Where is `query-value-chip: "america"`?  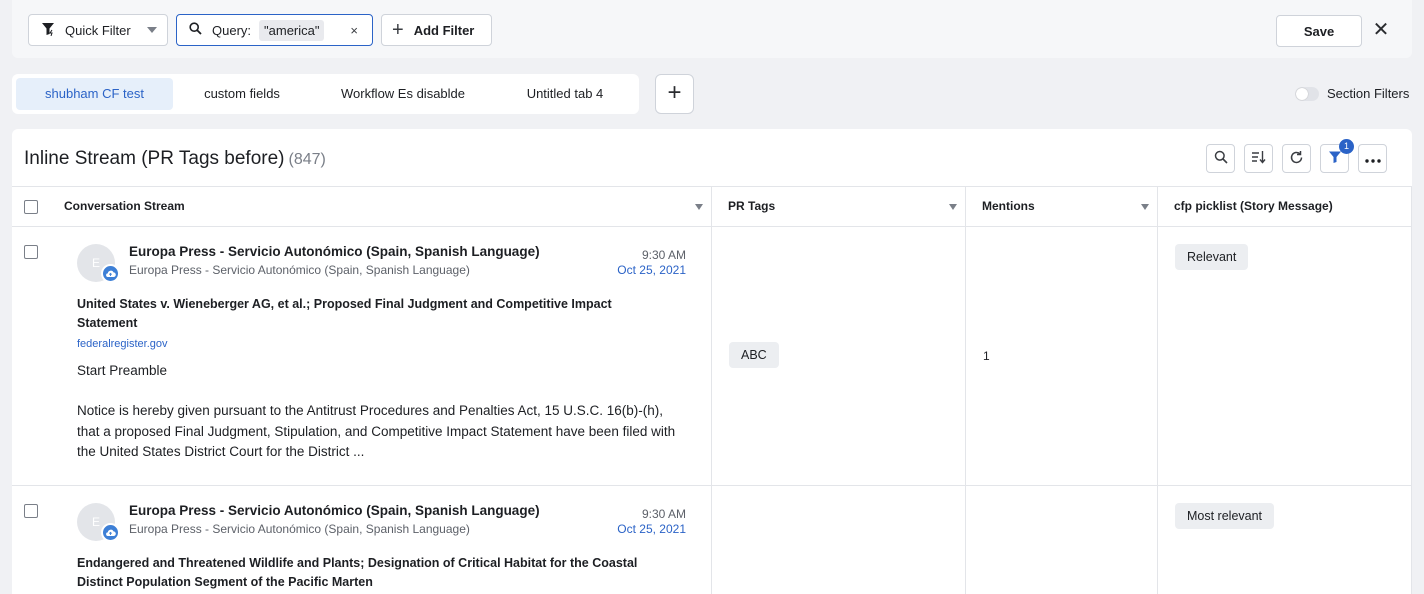 query-value-chip: "america" is located at coordinates (292, 30).